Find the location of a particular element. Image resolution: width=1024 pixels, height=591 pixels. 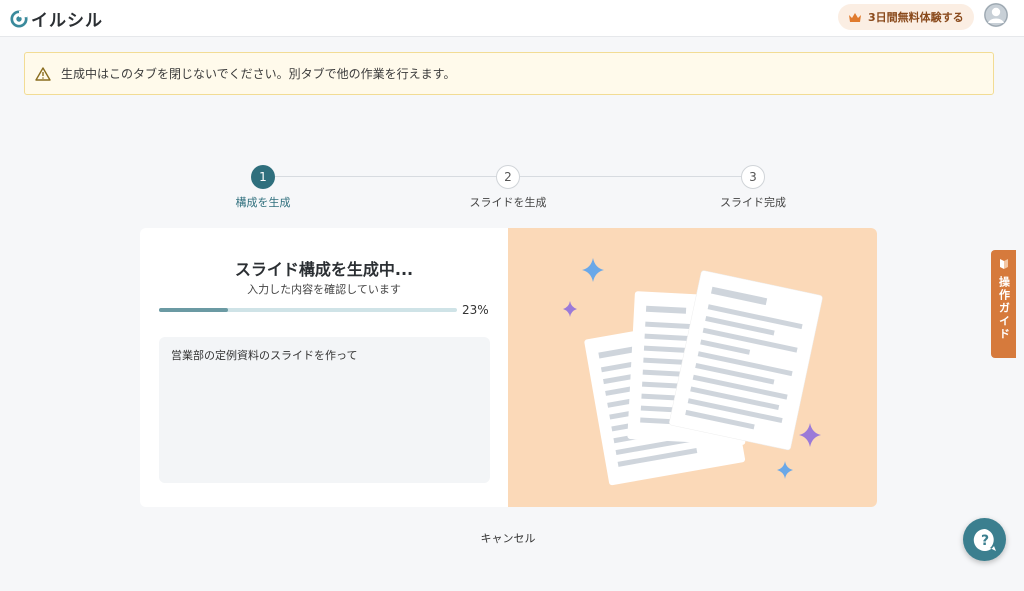

step-3-circle: 3 is located at coordinates (753, 177).